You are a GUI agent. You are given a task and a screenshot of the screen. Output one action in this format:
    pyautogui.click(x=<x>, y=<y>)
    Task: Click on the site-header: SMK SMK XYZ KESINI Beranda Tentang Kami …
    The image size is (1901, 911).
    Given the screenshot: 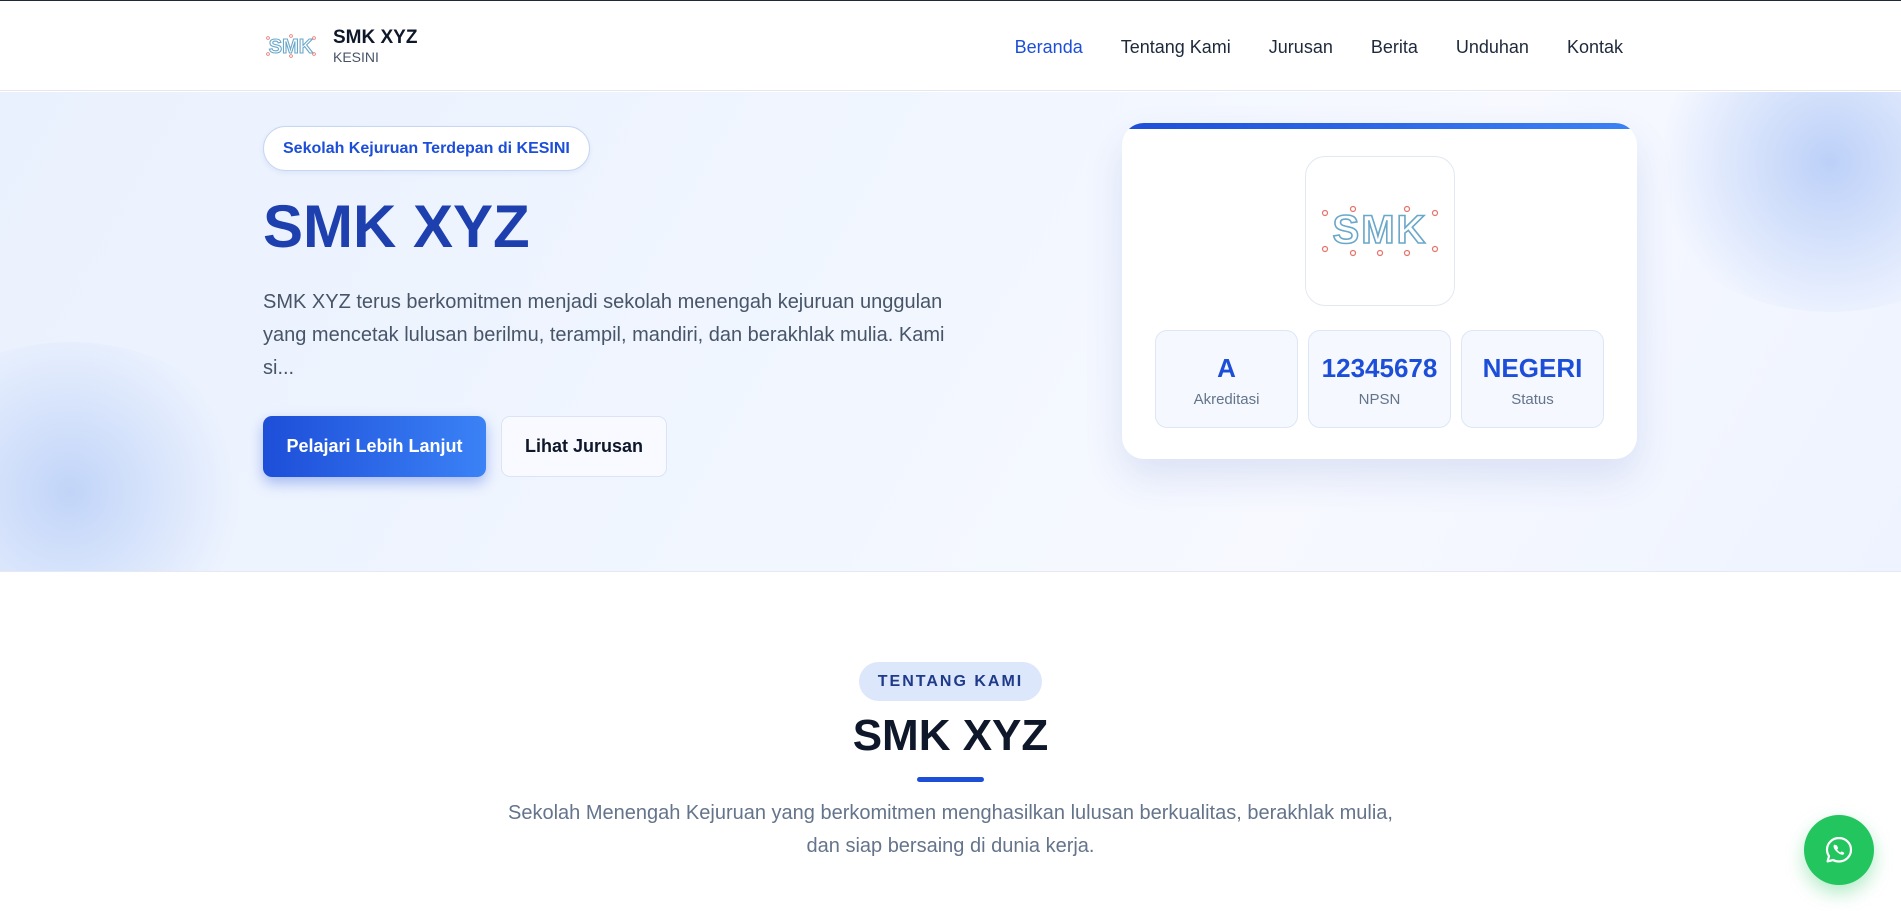 What is the action you would take?
    pyautogui.click(x=950, y=46)
    